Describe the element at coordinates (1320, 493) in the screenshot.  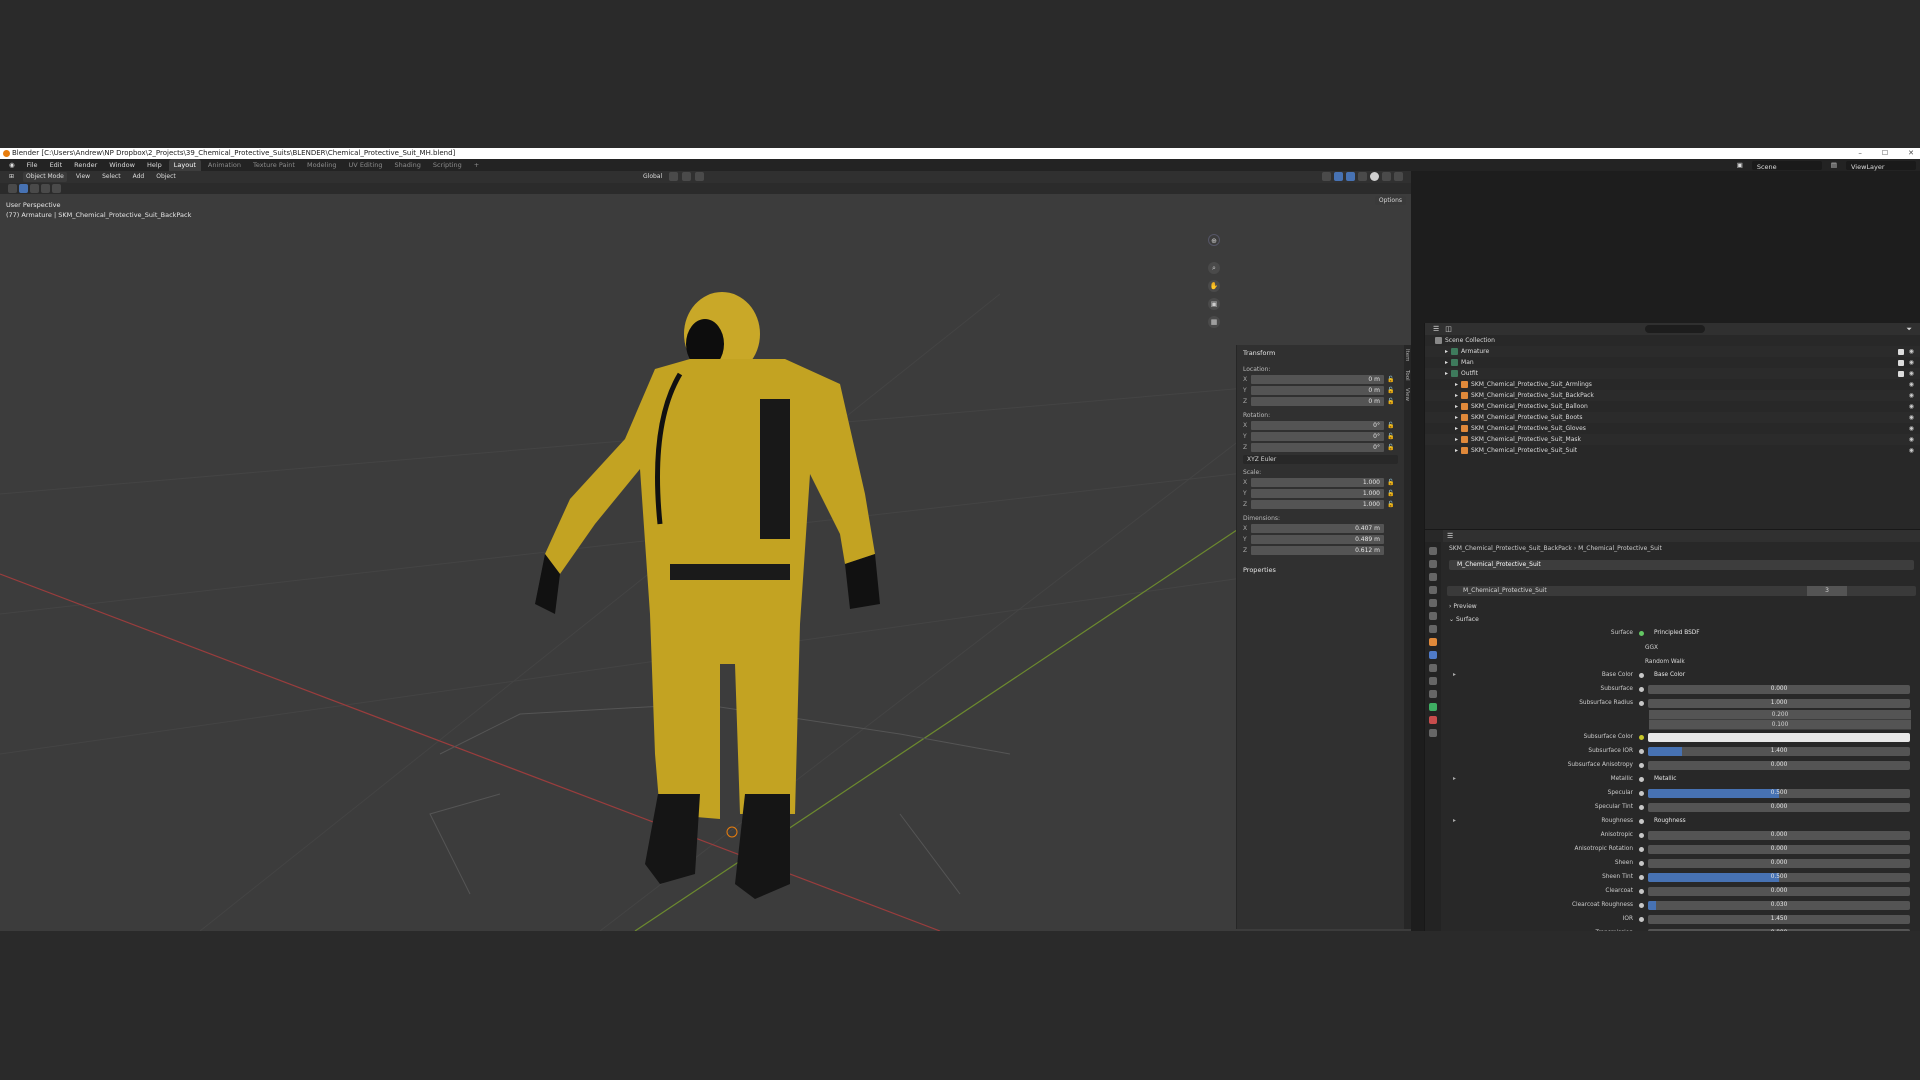
I see `scale-y-row: Y 1.000 🔓` at that location.